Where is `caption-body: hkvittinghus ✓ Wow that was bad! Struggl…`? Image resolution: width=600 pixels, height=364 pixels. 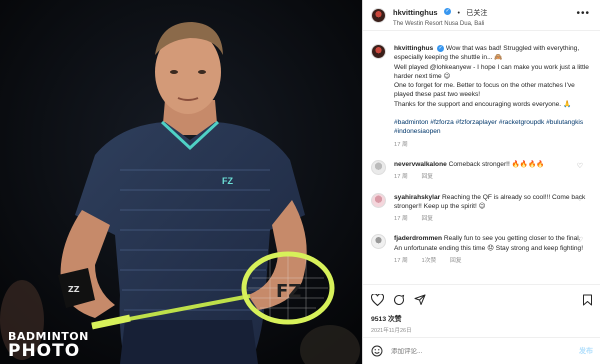 caption-body: hkvittinghus ✓ Wow that was bad! Struggl… is located at coordinates (492, 97).